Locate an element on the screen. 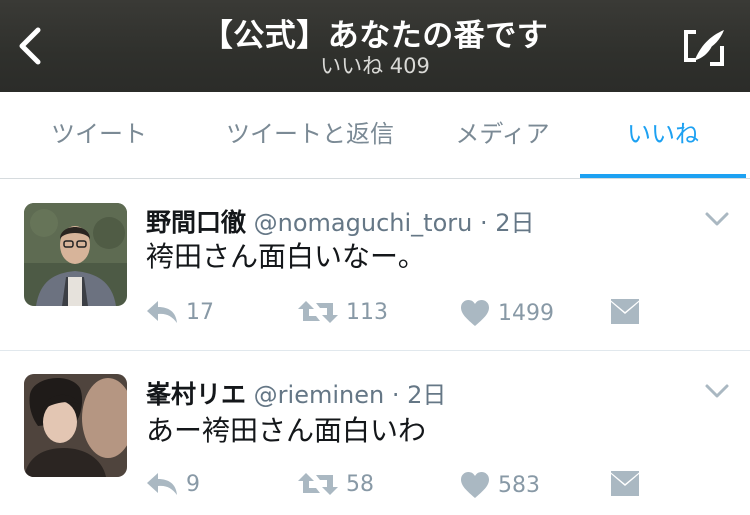 This screenshot has height=515, width=750. tweet-header: 峯村リエ @rieminen · 2日 is located at coordinates (296, 393).